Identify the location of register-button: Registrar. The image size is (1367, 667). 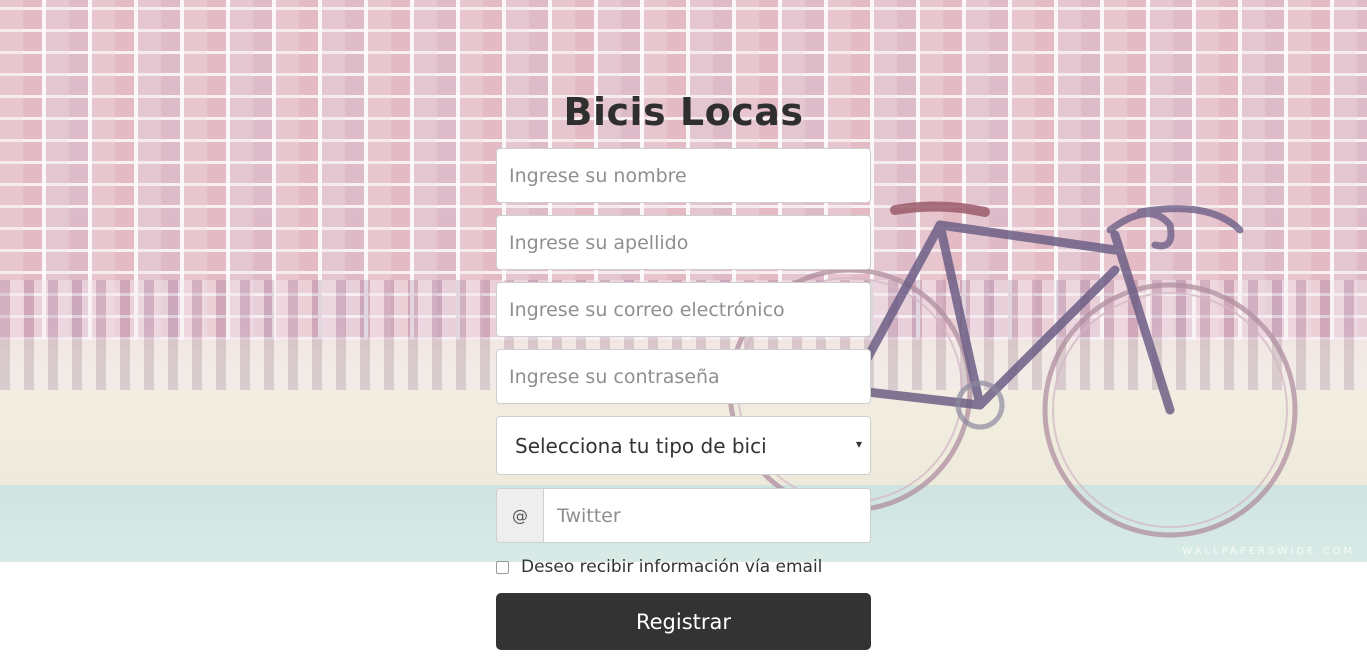
(683, 621).